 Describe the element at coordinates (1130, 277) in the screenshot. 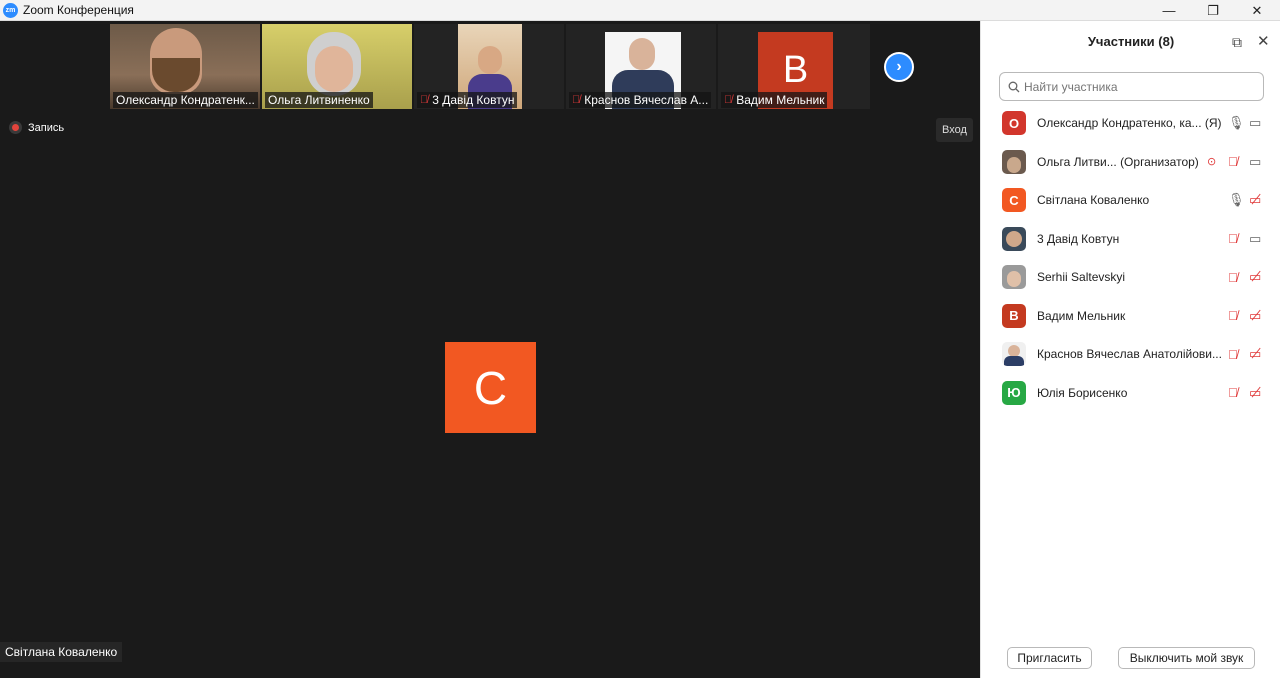

I see `participant-row: Serhii Saltevskyi 🎙̸ ▭̸` at that location.